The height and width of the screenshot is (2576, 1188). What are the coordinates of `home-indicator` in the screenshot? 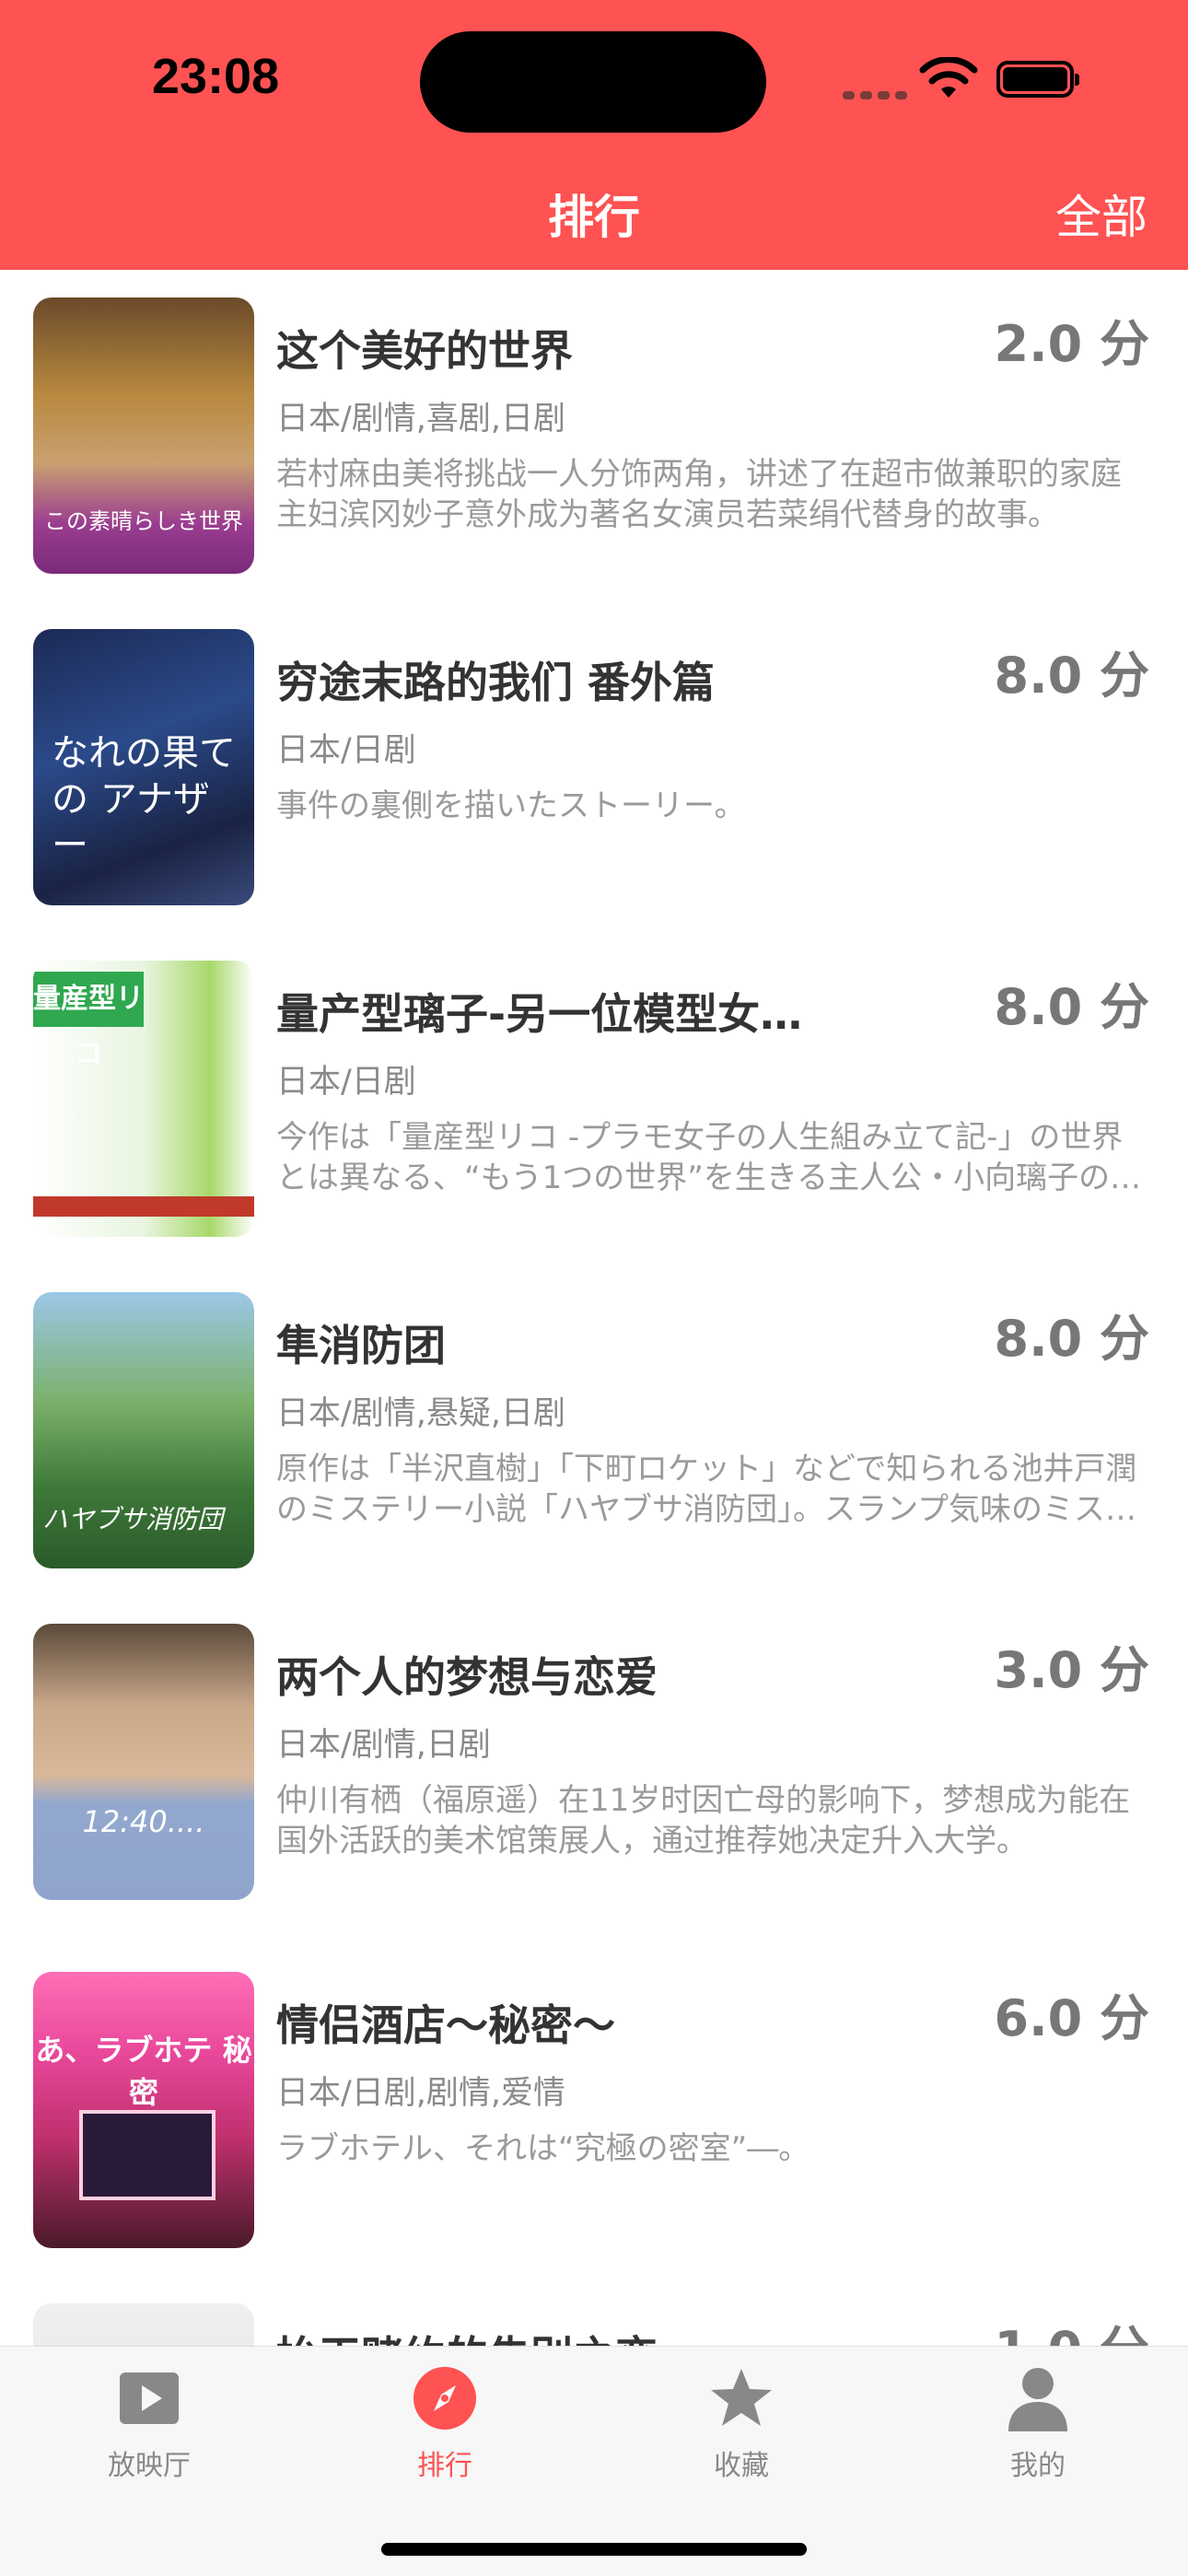 It's located at (594, 2549).